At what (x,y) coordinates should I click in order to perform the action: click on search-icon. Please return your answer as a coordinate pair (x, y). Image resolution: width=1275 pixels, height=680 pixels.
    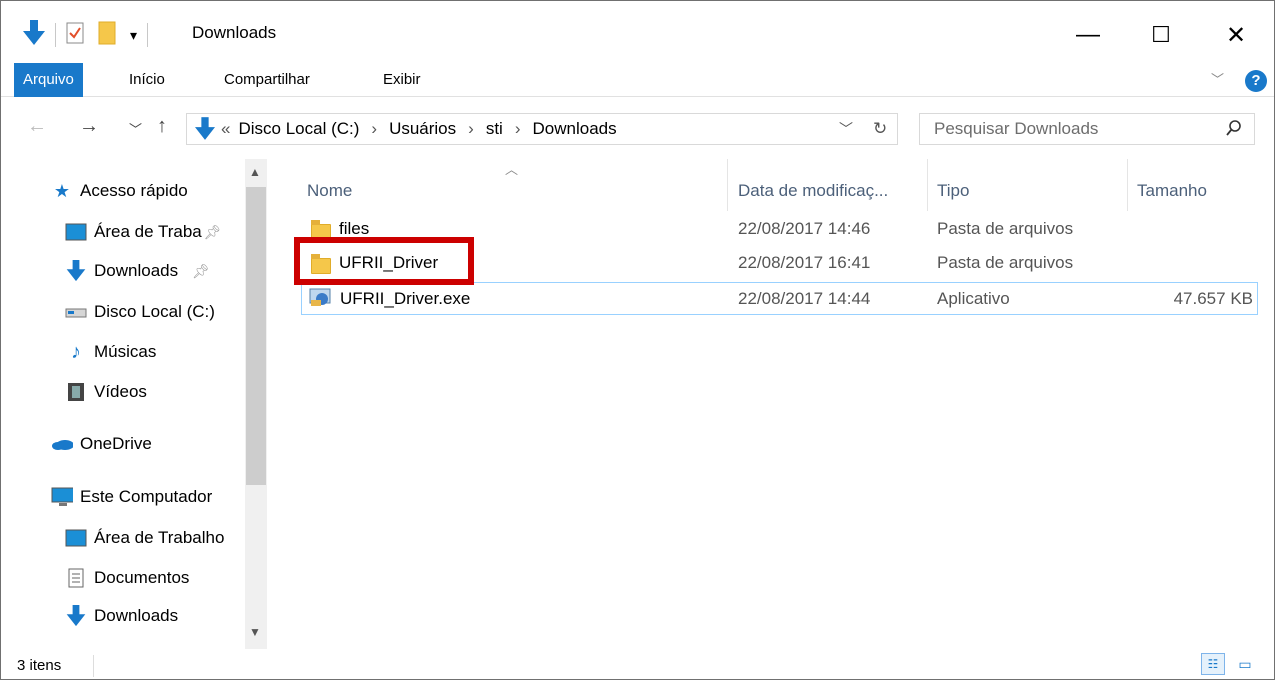
    Looking at the image, I should click on (1234, 130).